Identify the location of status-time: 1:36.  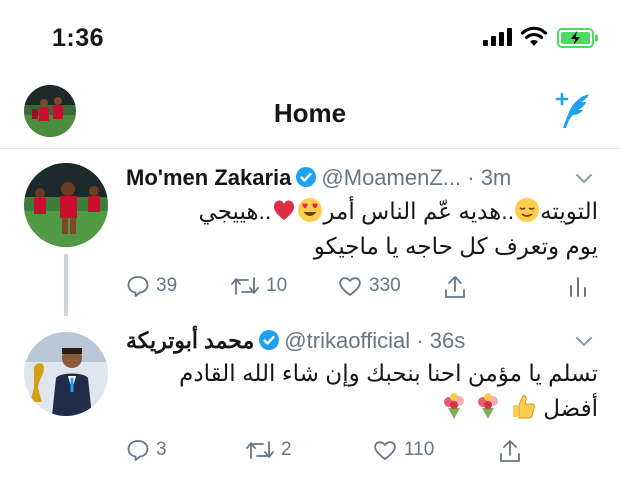
(78, 38).